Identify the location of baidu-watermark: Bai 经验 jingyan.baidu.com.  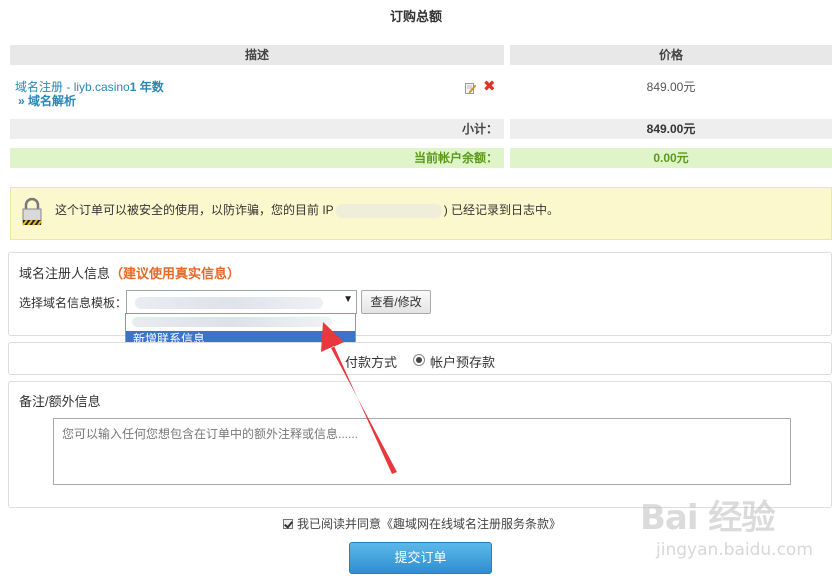
(735, 533).